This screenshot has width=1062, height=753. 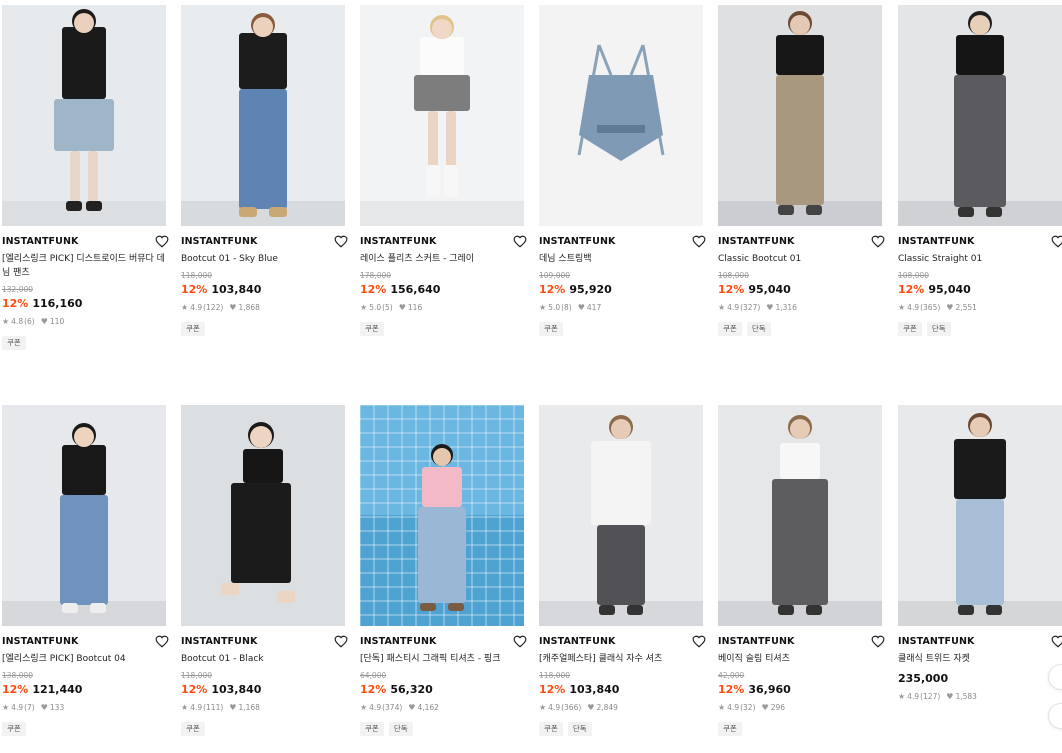 I want to click on review-count: (122), so click(x=213, y=307).